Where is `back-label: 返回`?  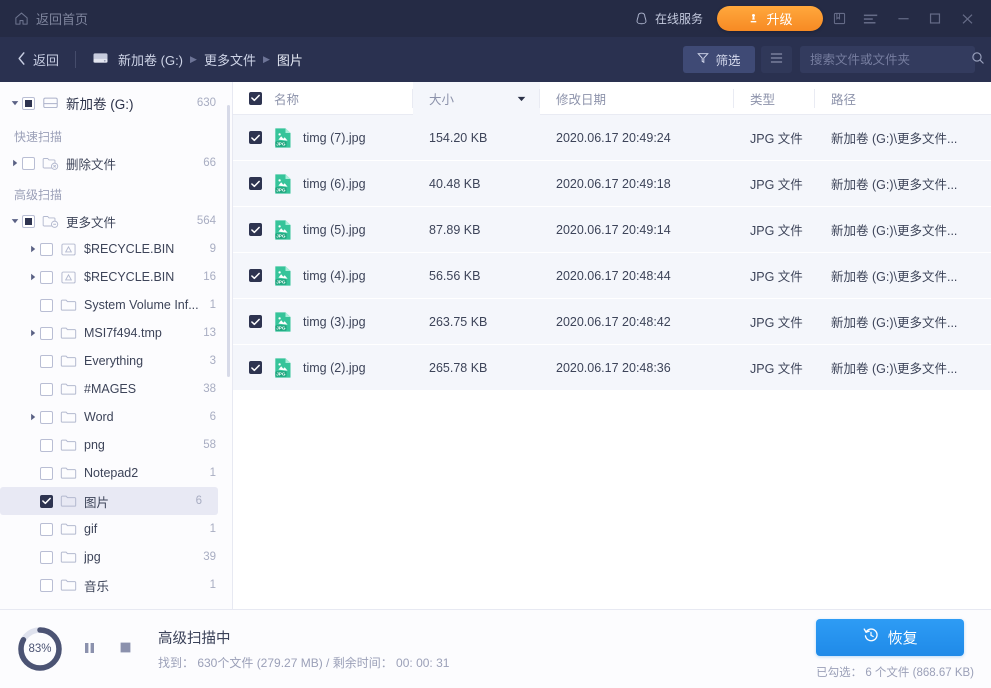
back-label: 返回 is located at coordinates (46, 60).